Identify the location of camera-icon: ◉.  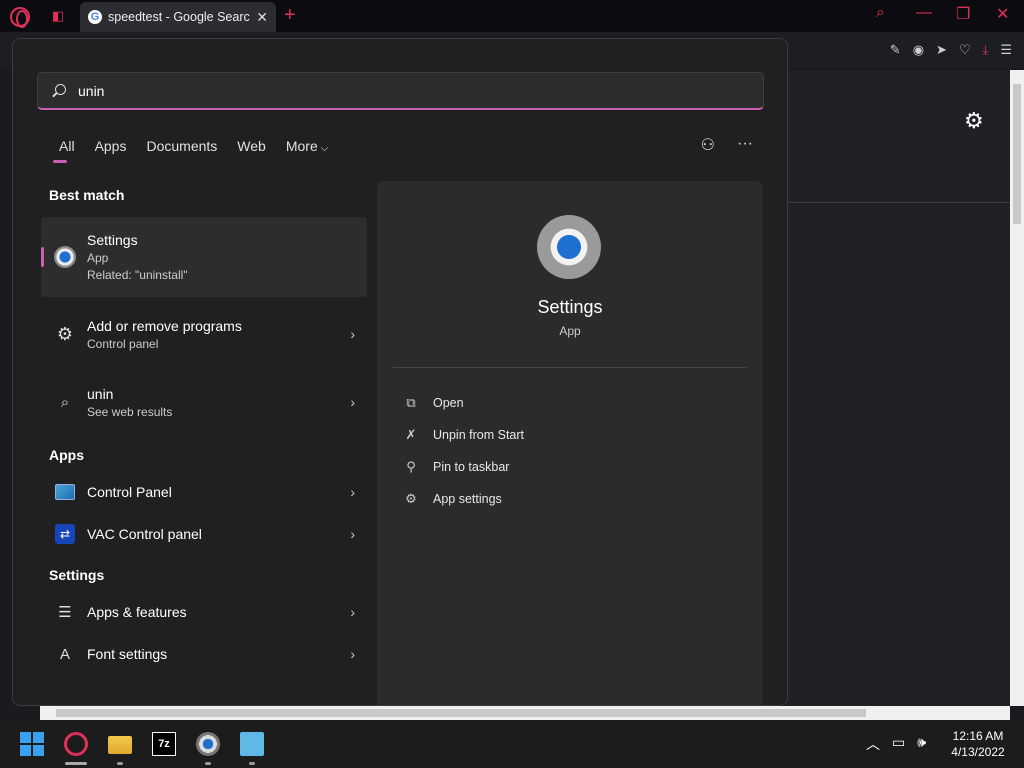
(918, 50).